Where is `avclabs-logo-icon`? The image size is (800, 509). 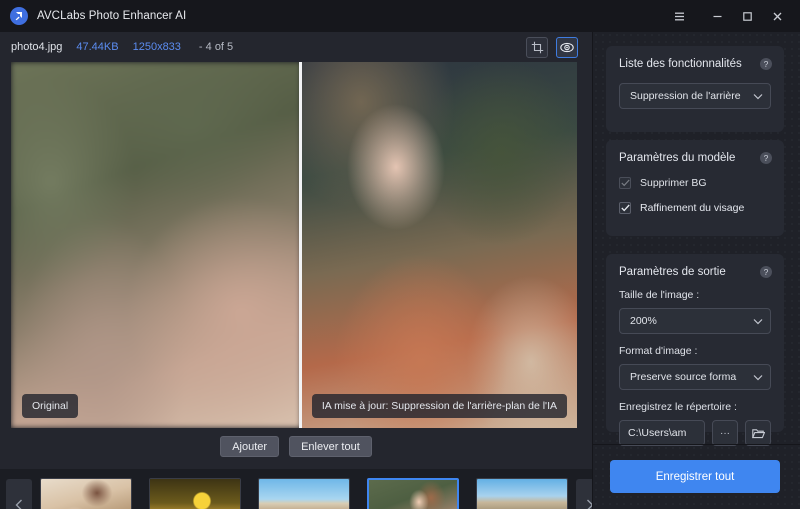
avclabs-logo-icon is located at coordinates (19, 16).